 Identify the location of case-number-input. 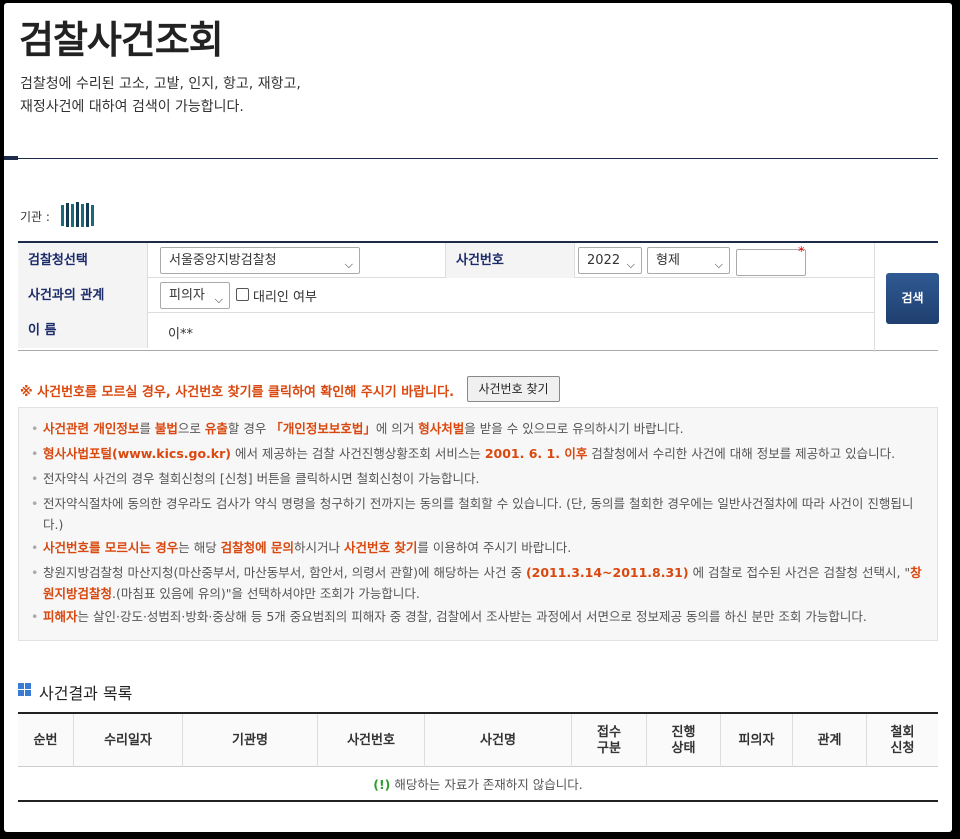
(771, 262).